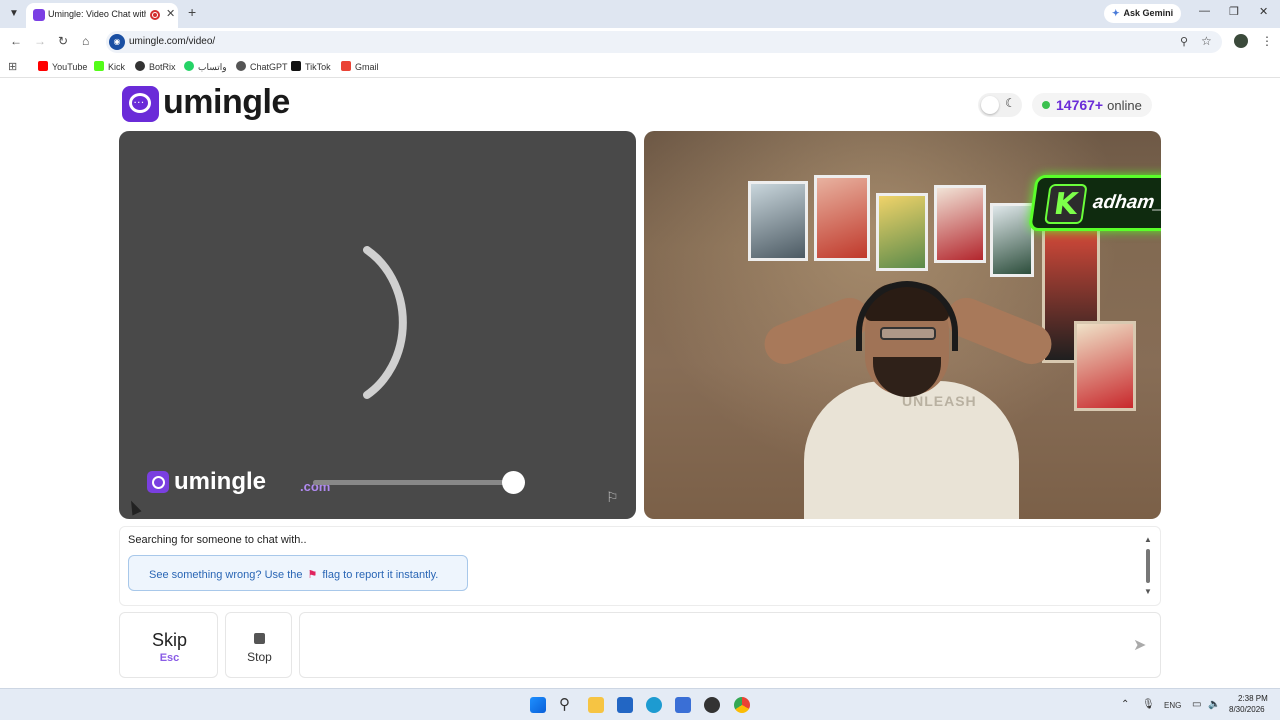 Image resolution: width=1280 pixels, height=720 pixels. I want to click on ask-gemini-button: ✦ Ask Gemini, so click(1143, 13).